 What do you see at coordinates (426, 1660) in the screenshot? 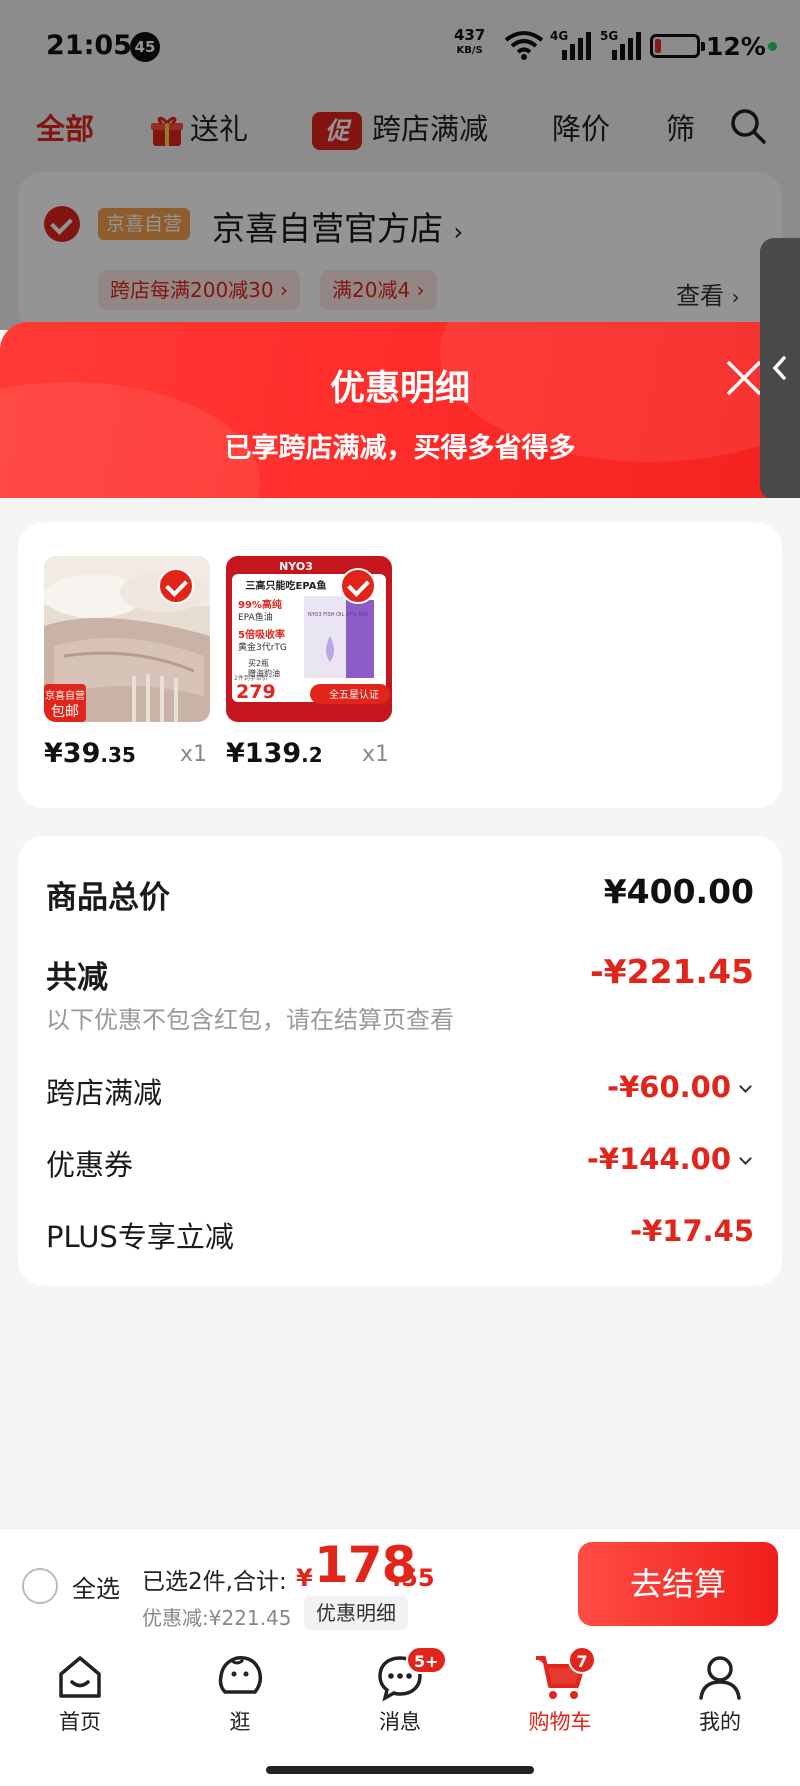
I see `messages-badge: 5+` at bounding box center [426, 1660].